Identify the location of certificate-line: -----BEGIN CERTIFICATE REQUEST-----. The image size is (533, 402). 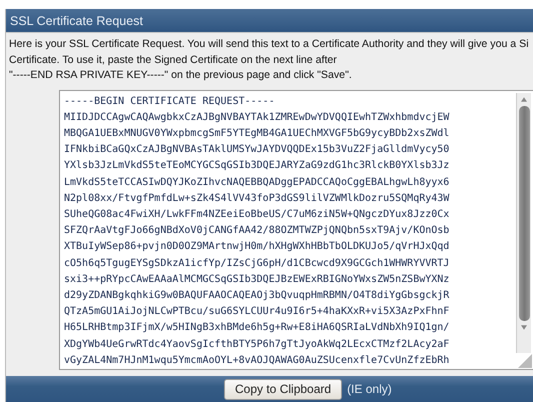
(170, 101).